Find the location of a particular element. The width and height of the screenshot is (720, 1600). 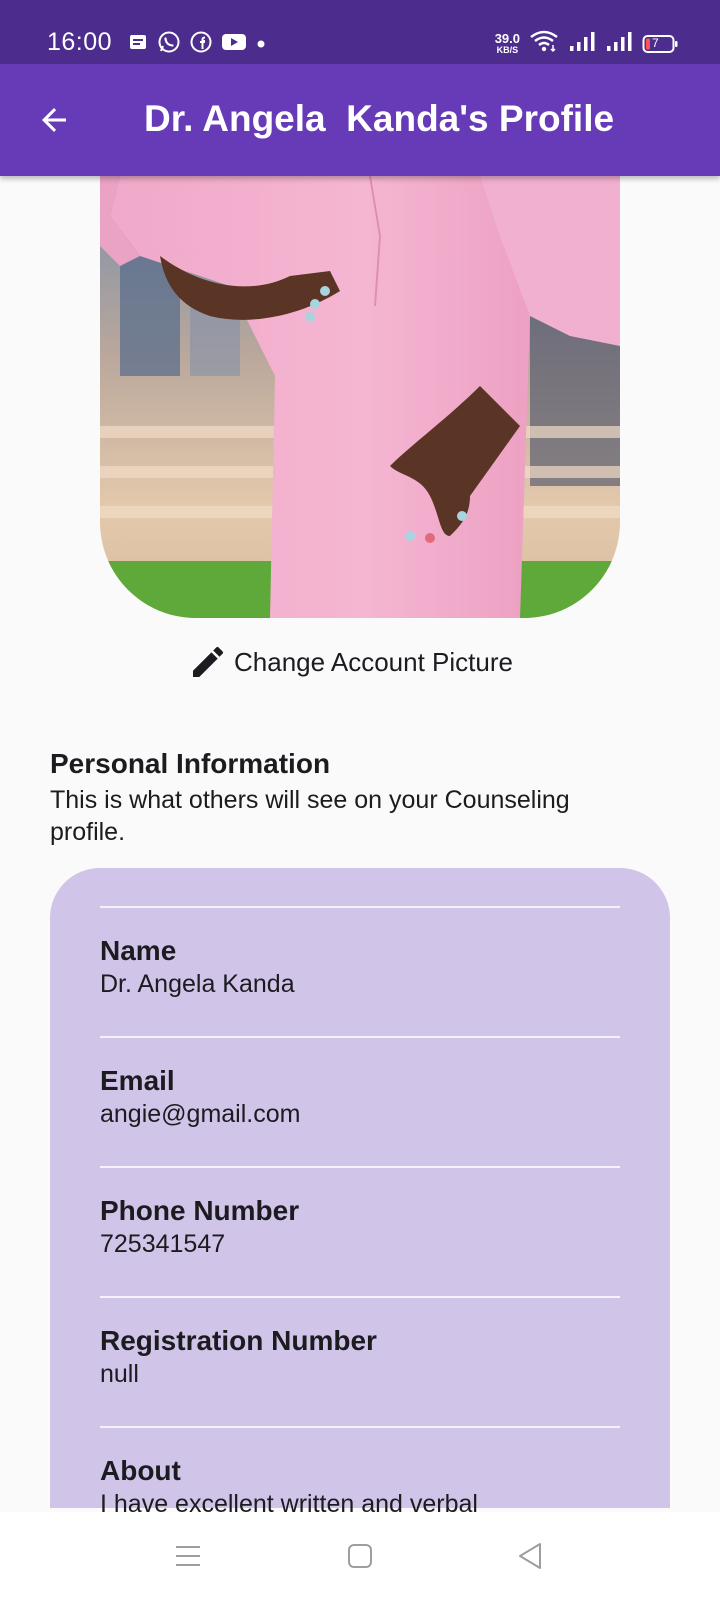

change-picture-button: Change Account Picture is located at coordinates (350, 662).